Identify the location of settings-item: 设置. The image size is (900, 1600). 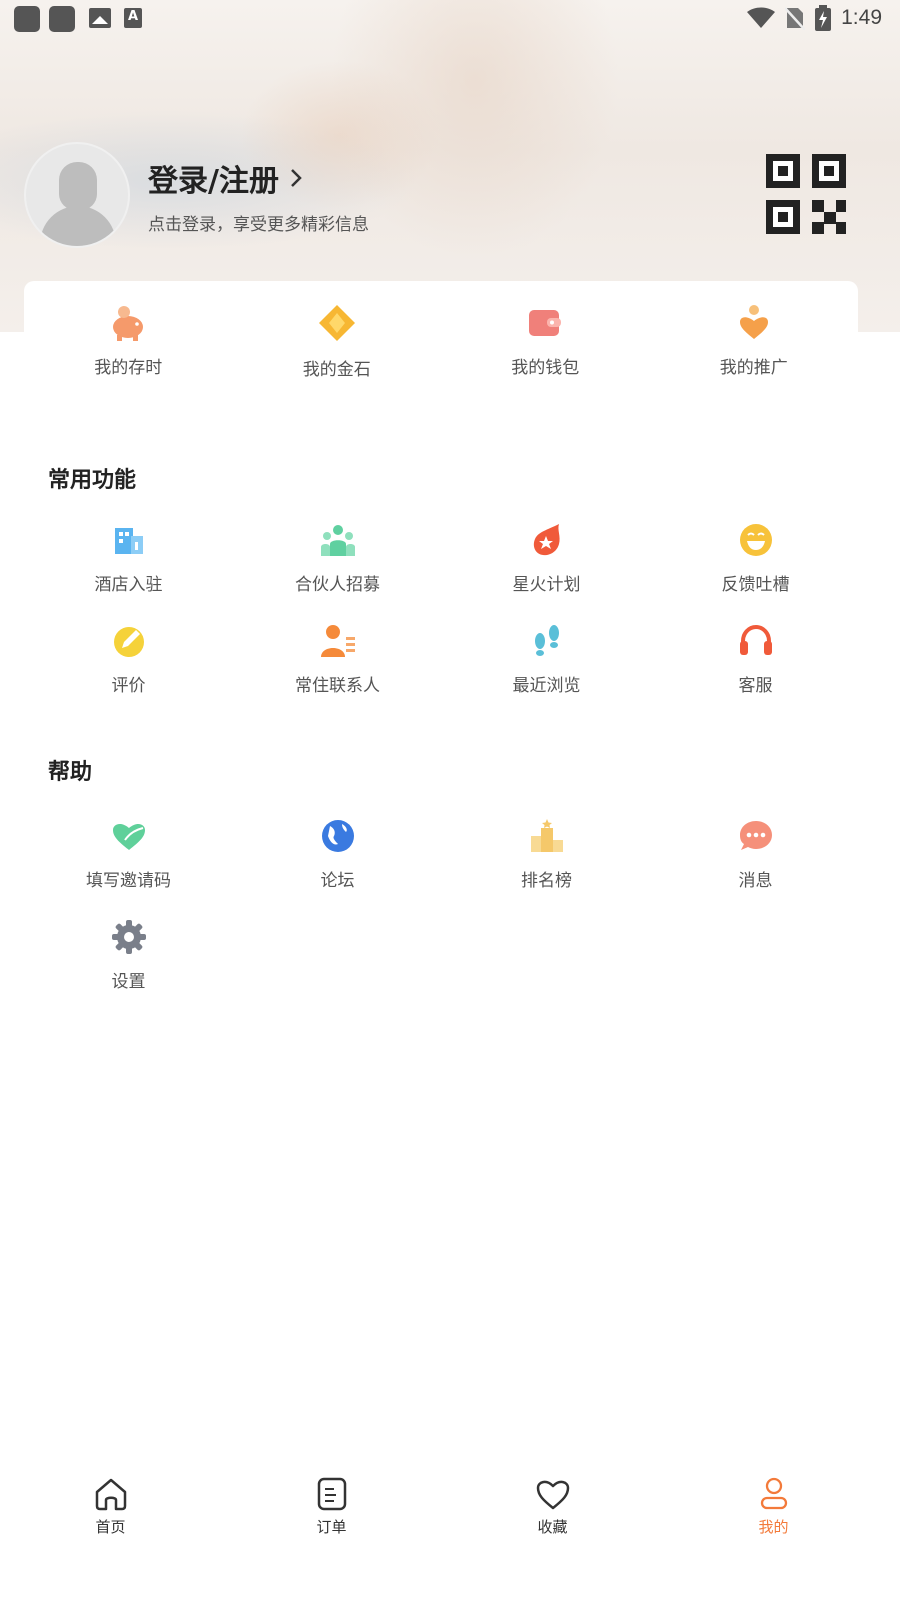
(128, 954).